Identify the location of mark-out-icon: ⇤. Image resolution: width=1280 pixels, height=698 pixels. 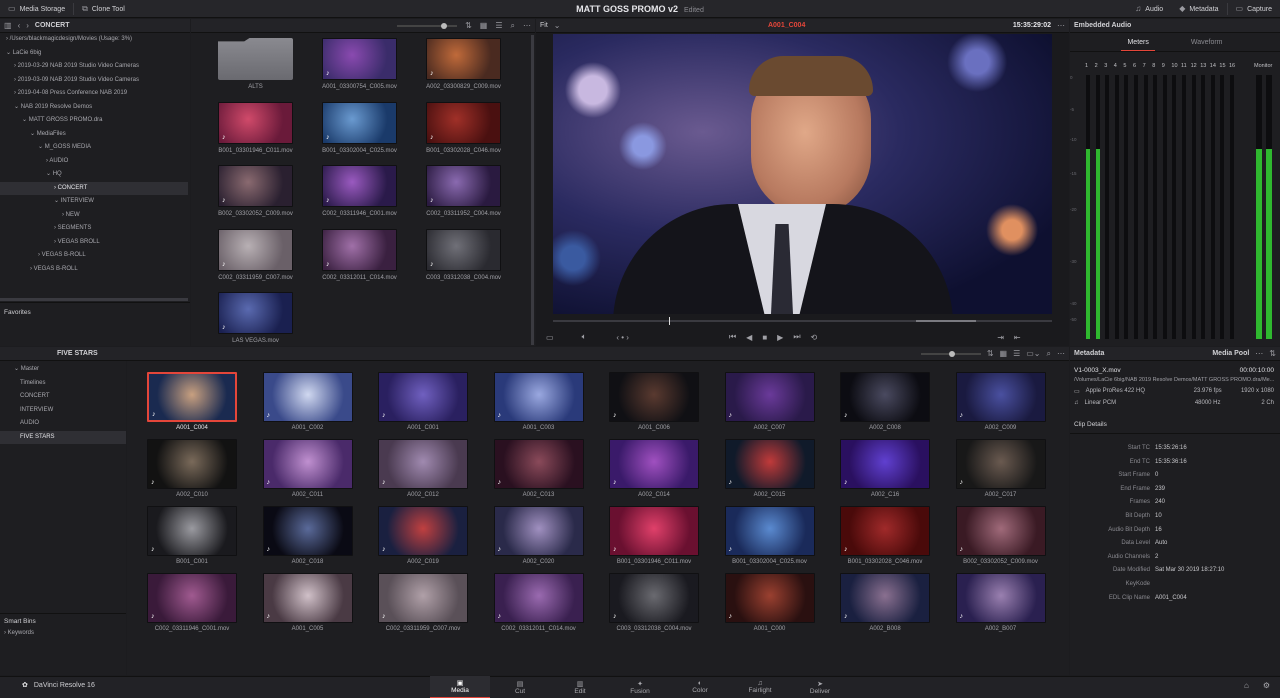
(1017, 337).